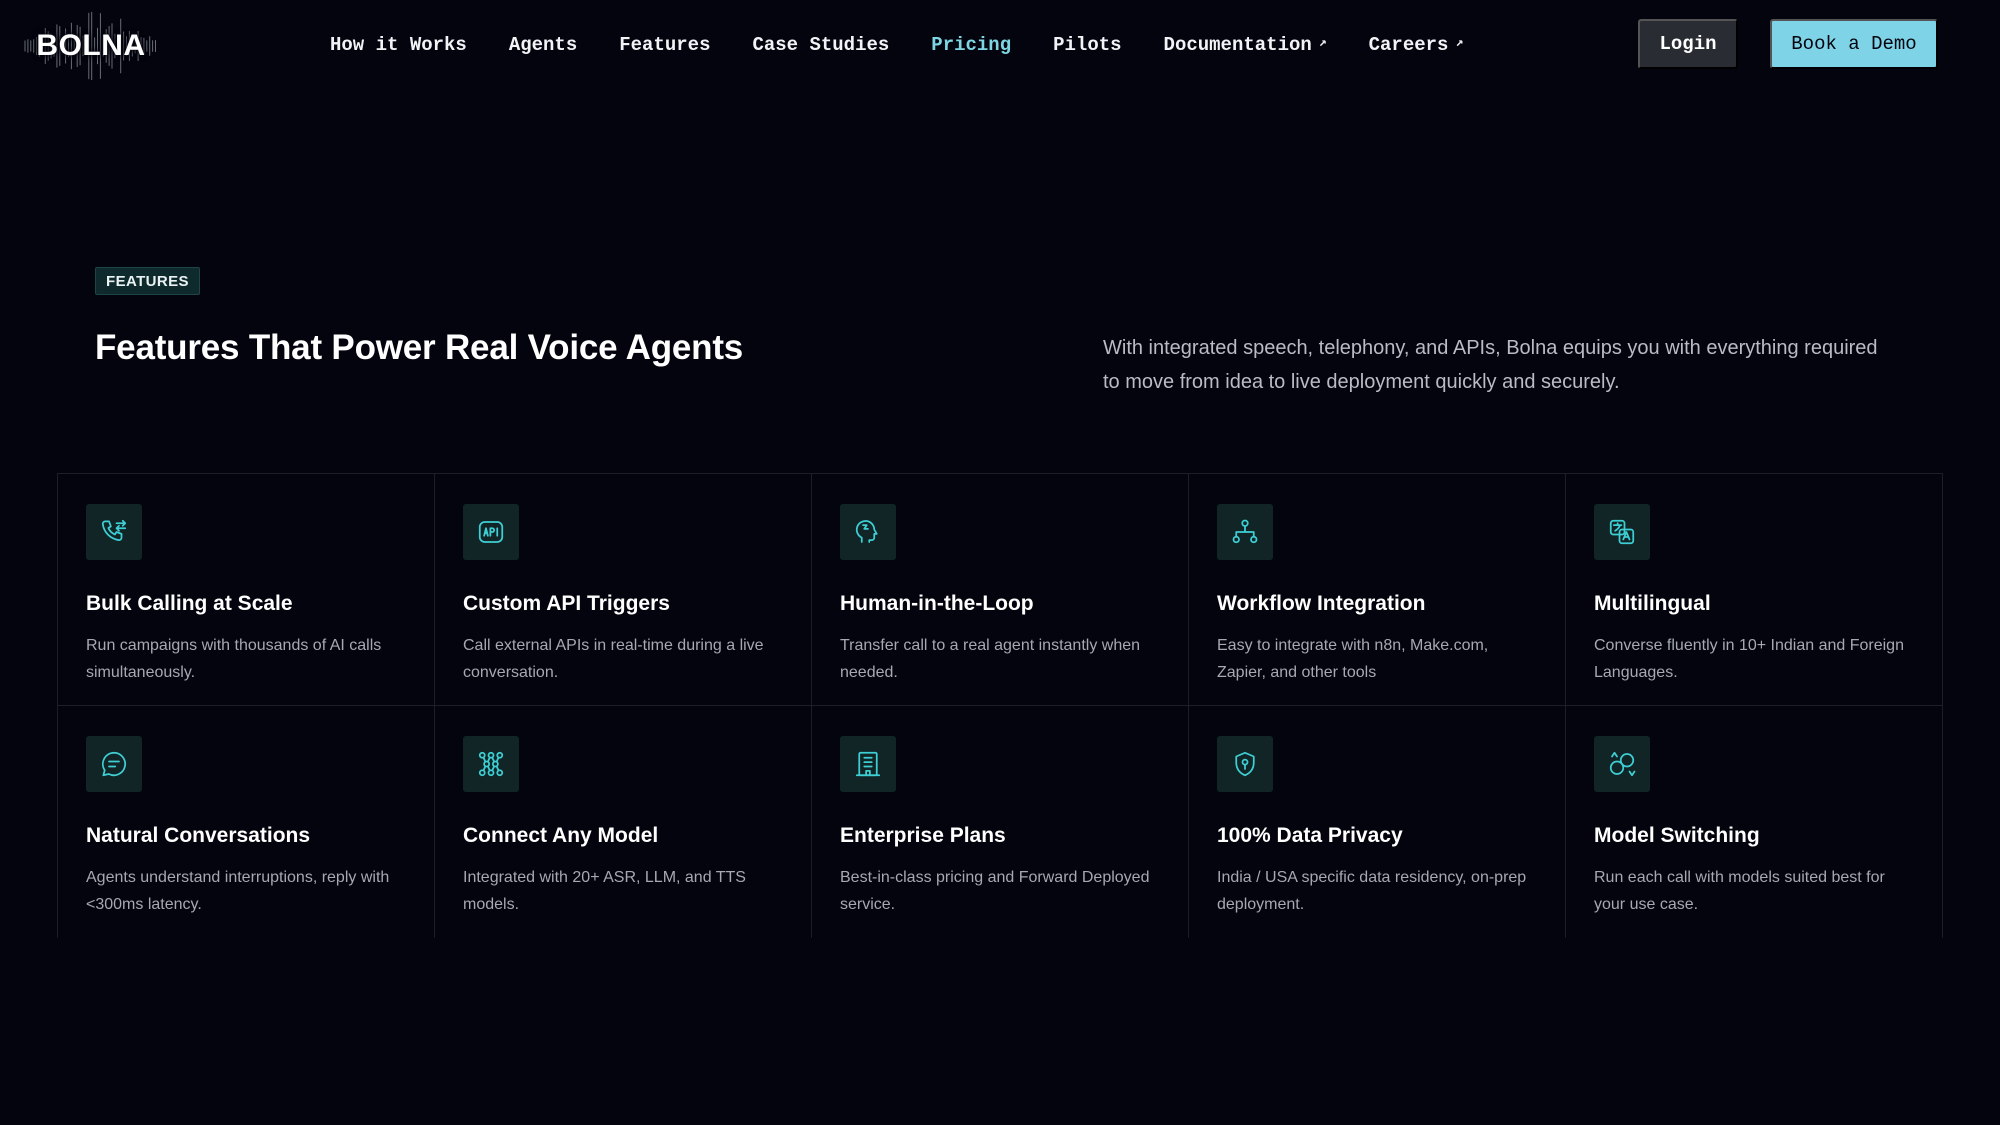  Describe the element at coordinates (1245, 532) in the screenshot. I see `workflow-icon` at that location.